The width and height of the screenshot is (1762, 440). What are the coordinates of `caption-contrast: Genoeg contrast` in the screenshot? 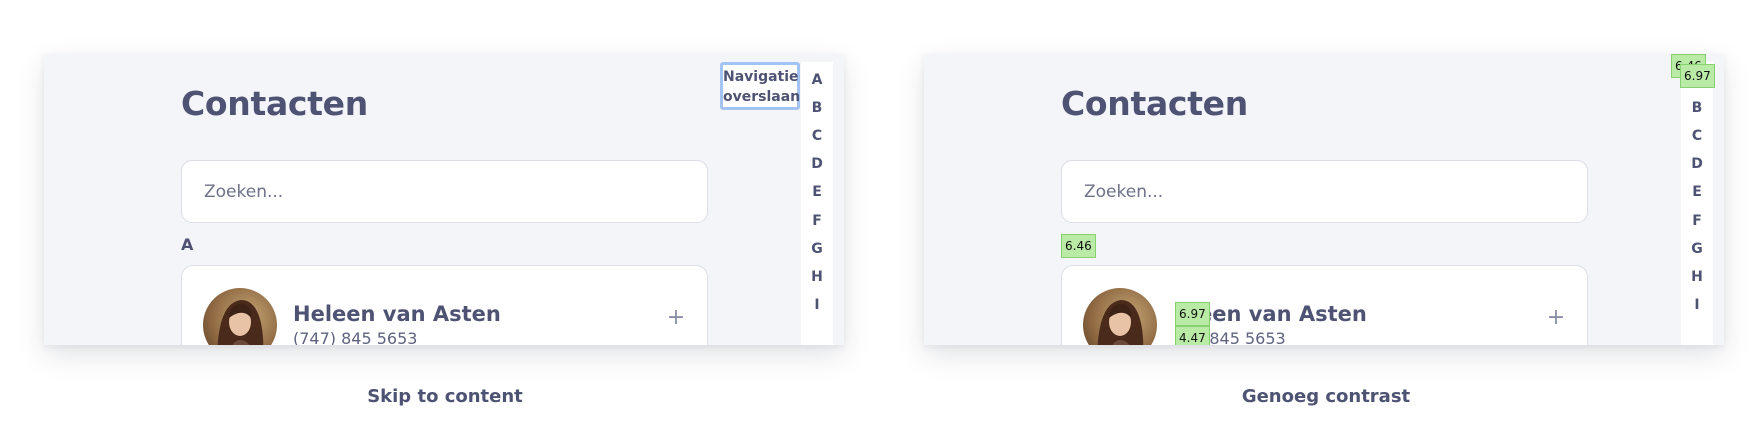 It's located at (1326, 396).